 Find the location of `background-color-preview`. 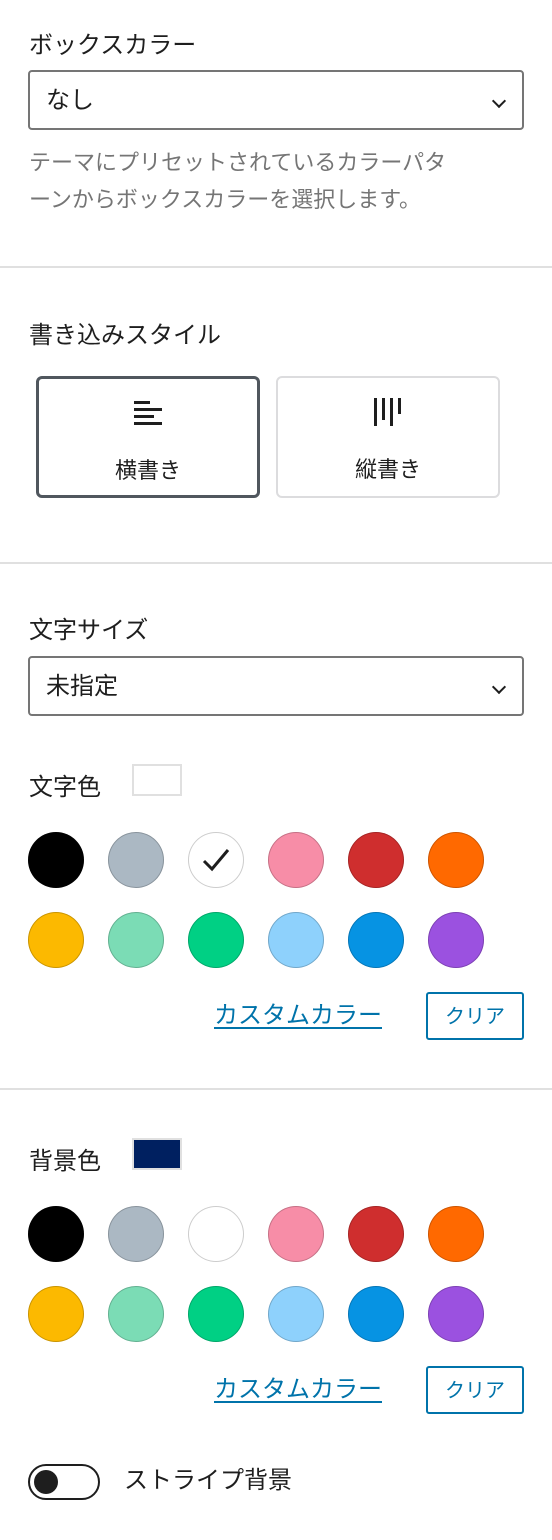

background-color-preview is located at coordinates (157, 1154).